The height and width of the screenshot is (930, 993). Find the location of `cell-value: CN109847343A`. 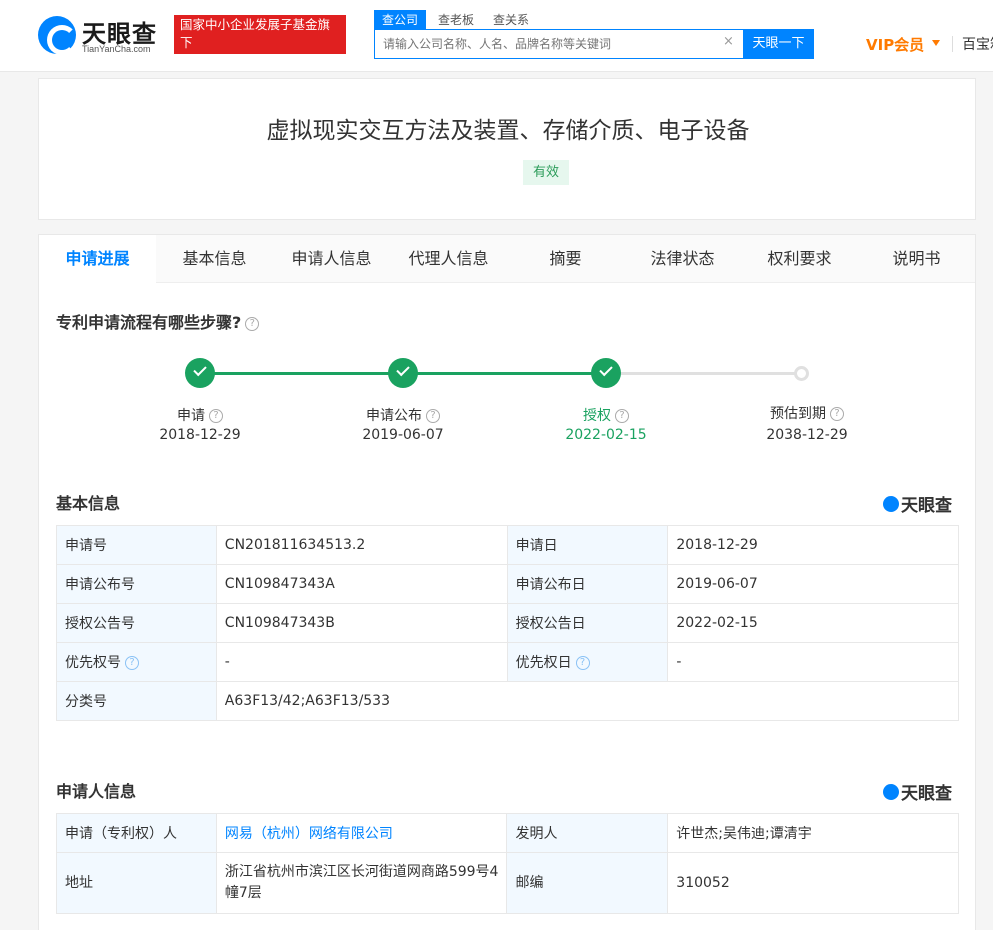

cell-value: CN109847343A is located at coordinates (361, 584).